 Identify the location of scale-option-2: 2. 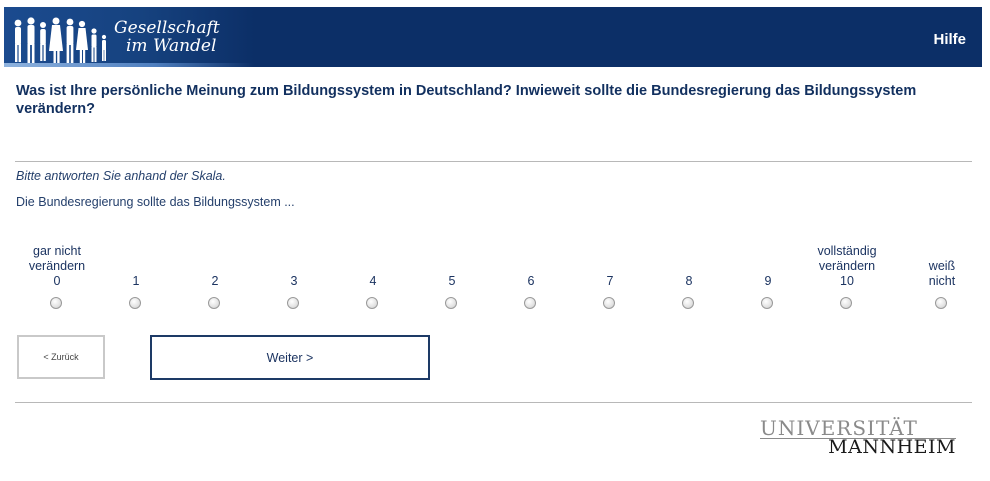
(215, 279).